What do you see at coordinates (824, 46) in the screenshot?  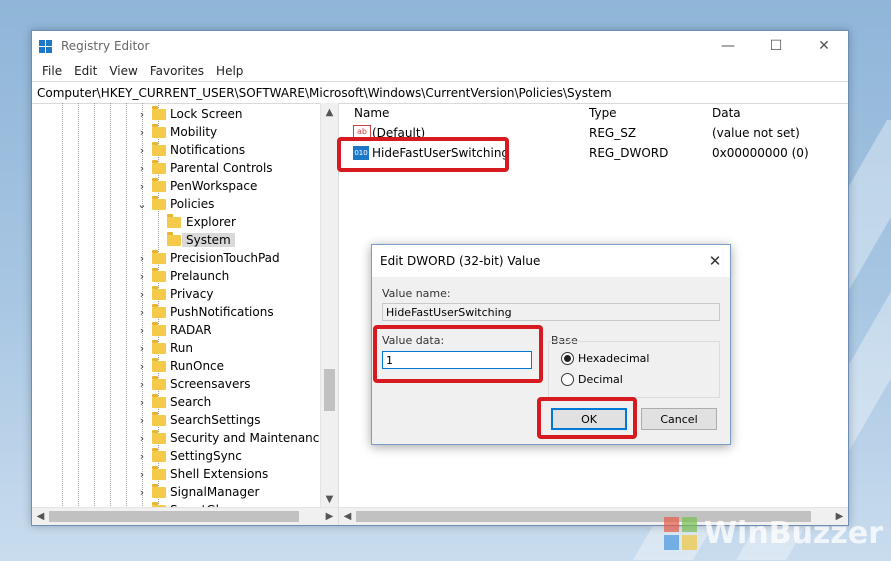 I see `close-button: ✕` at bounding box center [824, 46].